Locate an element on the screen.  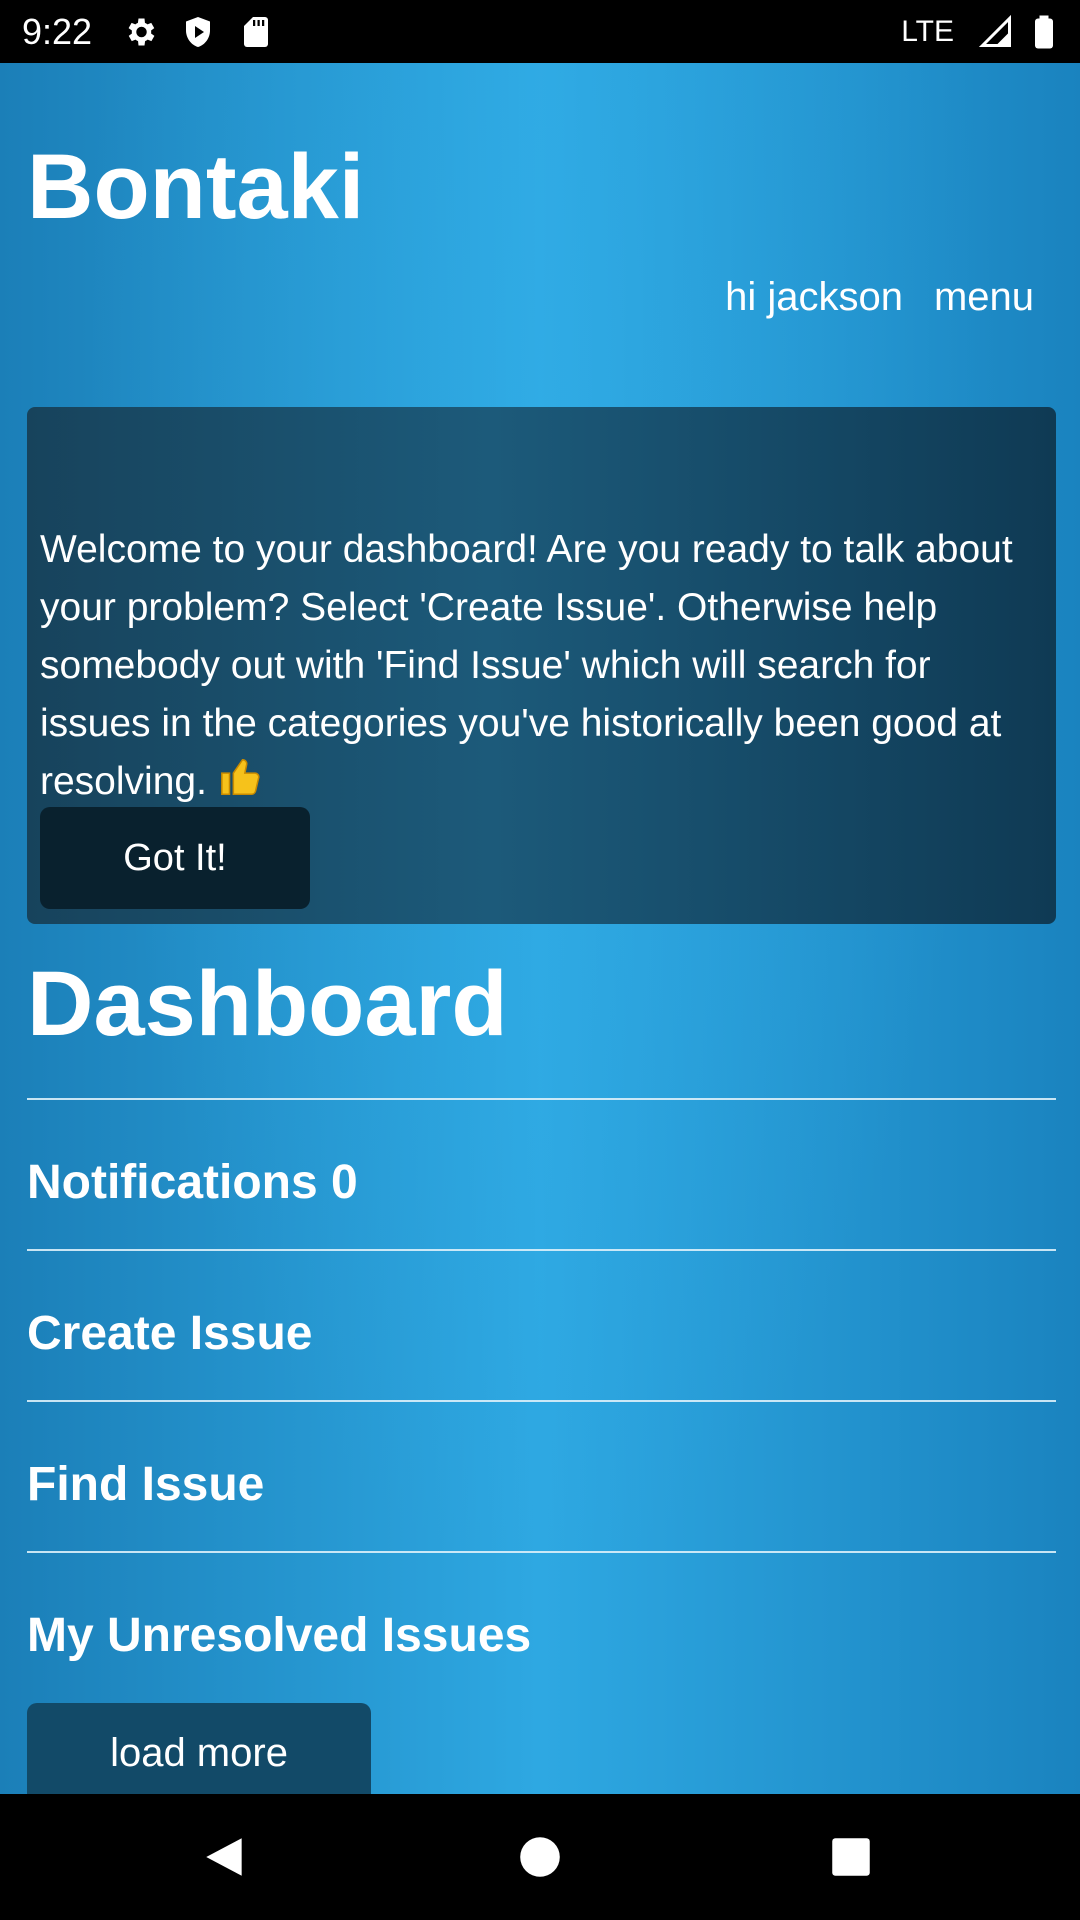
thumbs-up-icon is located at coordinates (240, 777).